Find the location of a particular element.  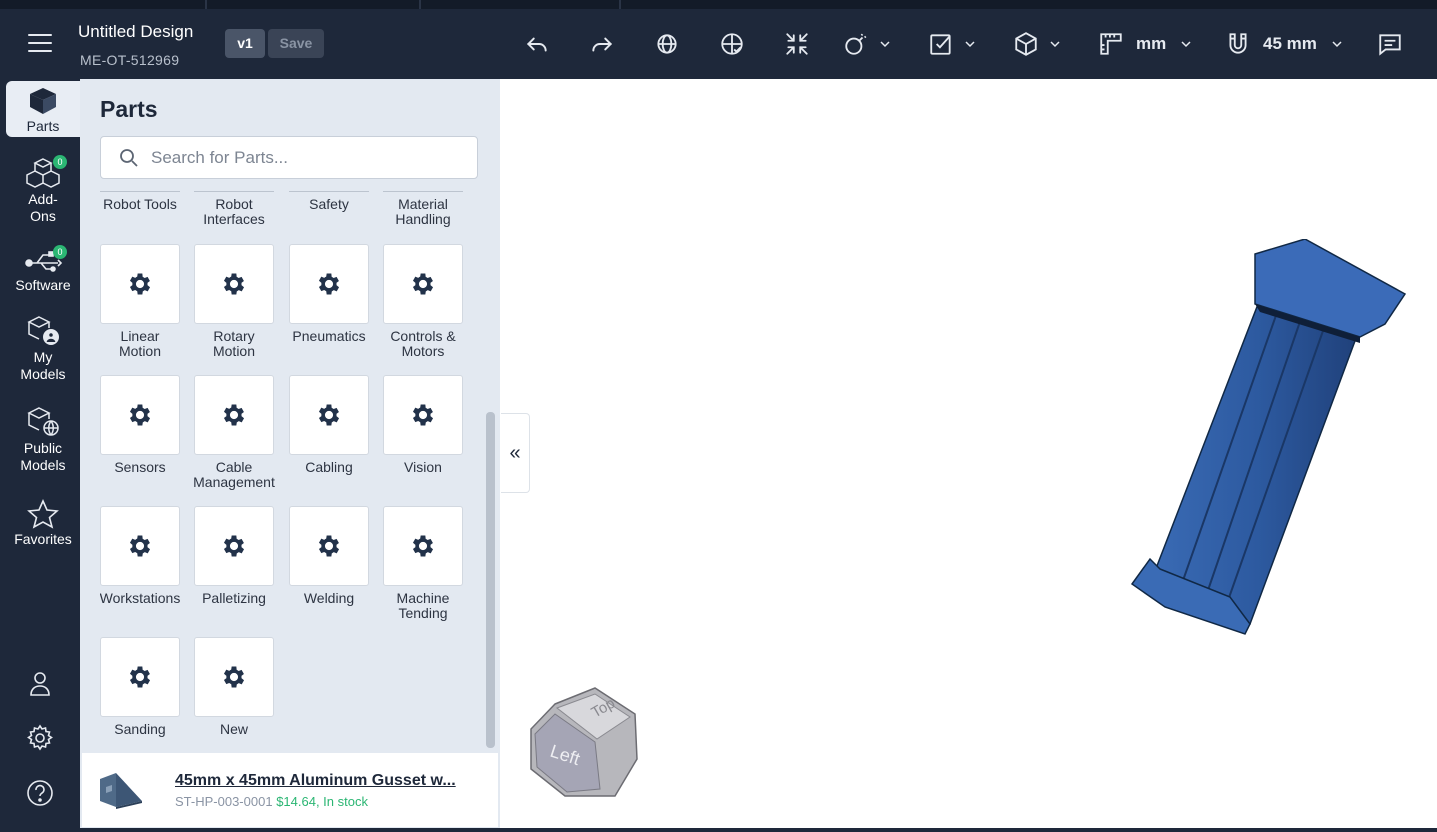

category-tile: Palletizing is located at coordinates (234, 556).